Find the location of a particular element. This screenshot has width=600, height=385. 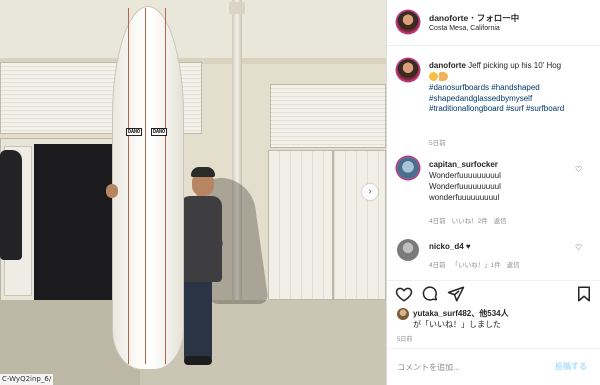

surfboard is located at coordinates (148, 188).